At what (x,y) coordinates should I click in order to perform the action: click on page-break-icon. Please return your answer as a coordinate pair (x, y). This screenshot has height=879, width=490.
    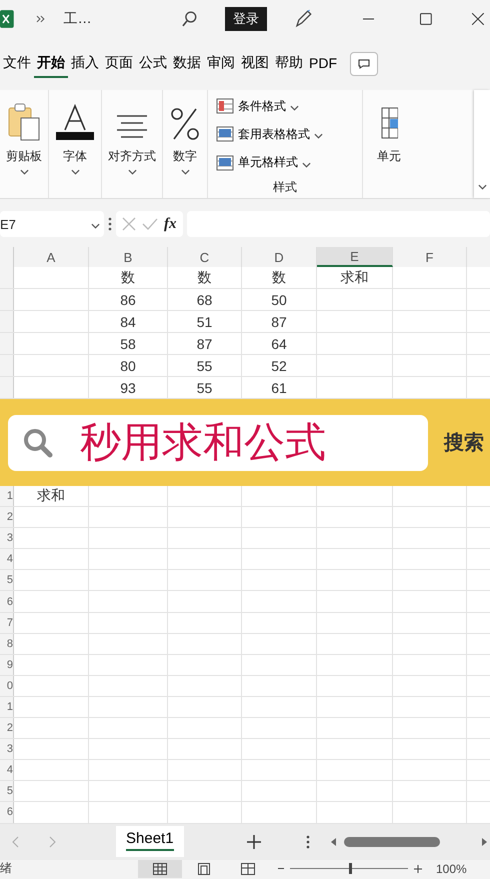
    Looking at the image, I should click on (248, 868).